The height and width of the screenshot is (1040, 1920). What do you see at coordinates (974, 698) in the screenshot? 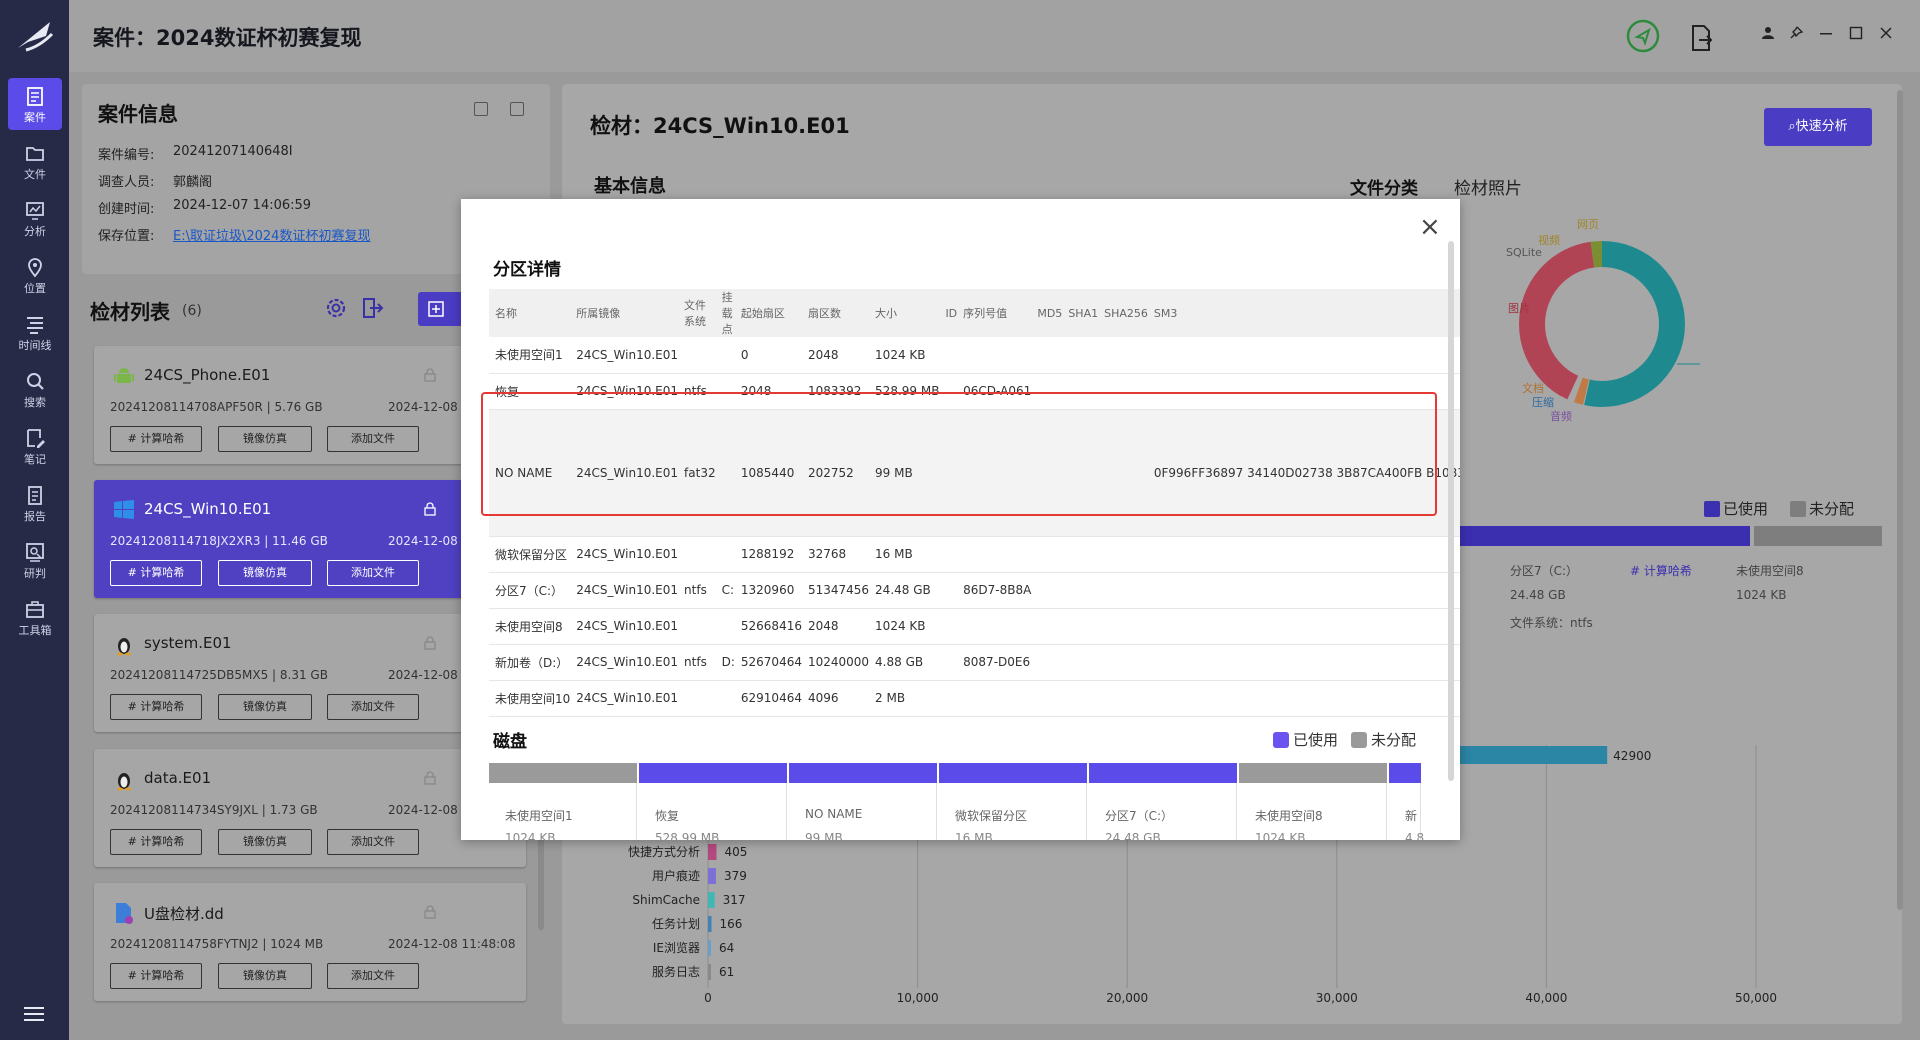
I see `table-row: 未使用空间10 24CS_Win10.E01 62910464 4096 2 MB` at bounding box center [974, 698].